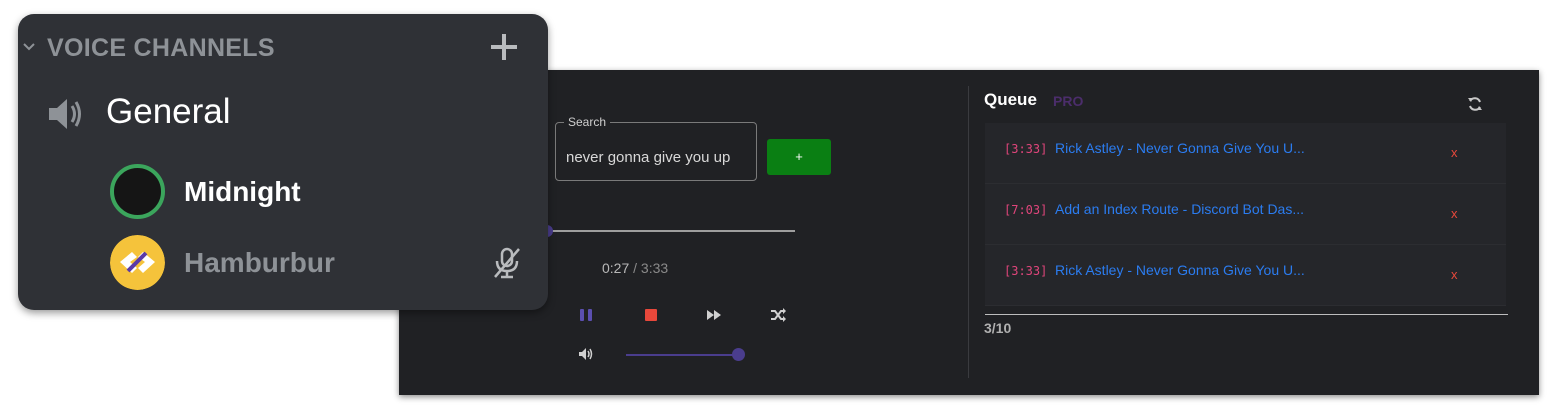 The width and height of the screenshot is (1568, 420). I want to click on shuffle-icon, so click(778, 315).